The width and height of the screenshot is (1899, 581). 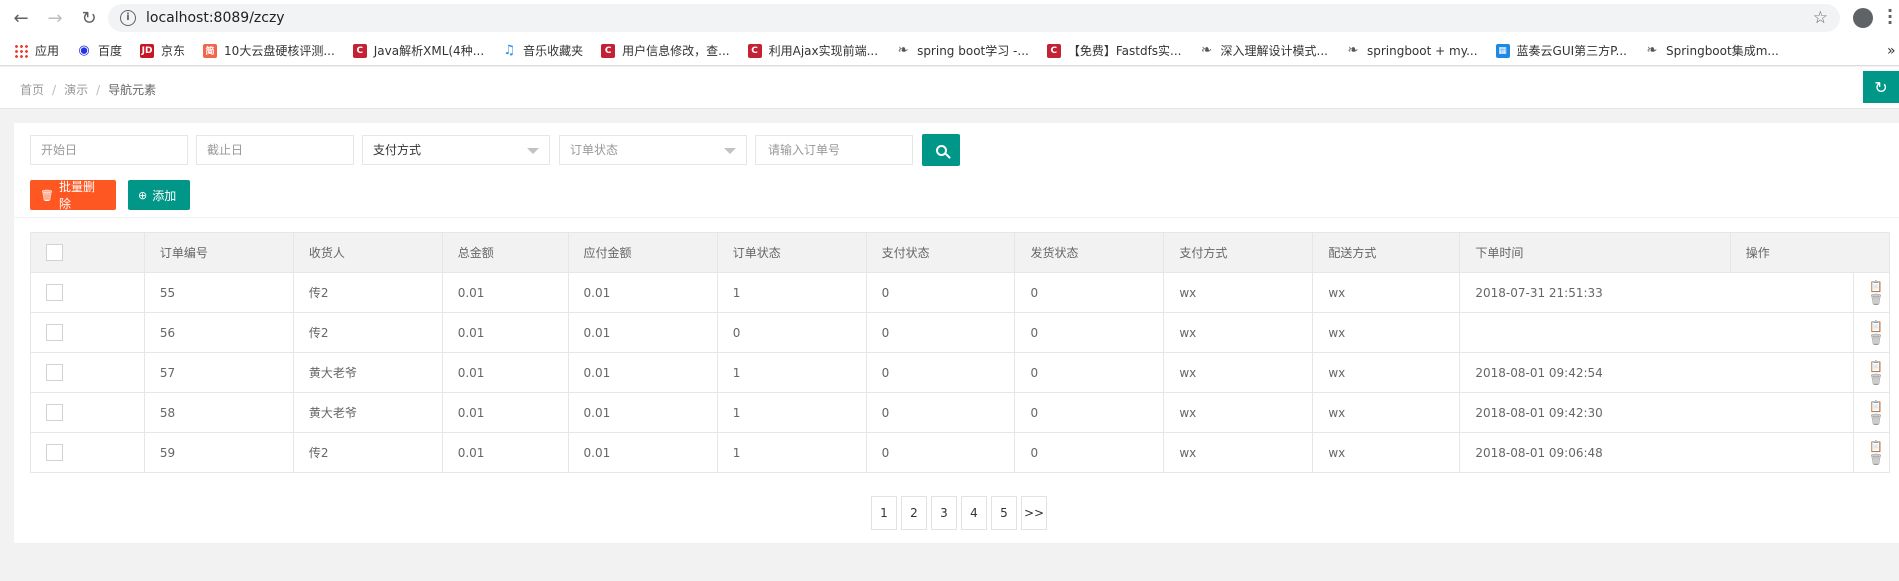 I want to click on bookmark-label: 应用, so click(x=47, y=51).